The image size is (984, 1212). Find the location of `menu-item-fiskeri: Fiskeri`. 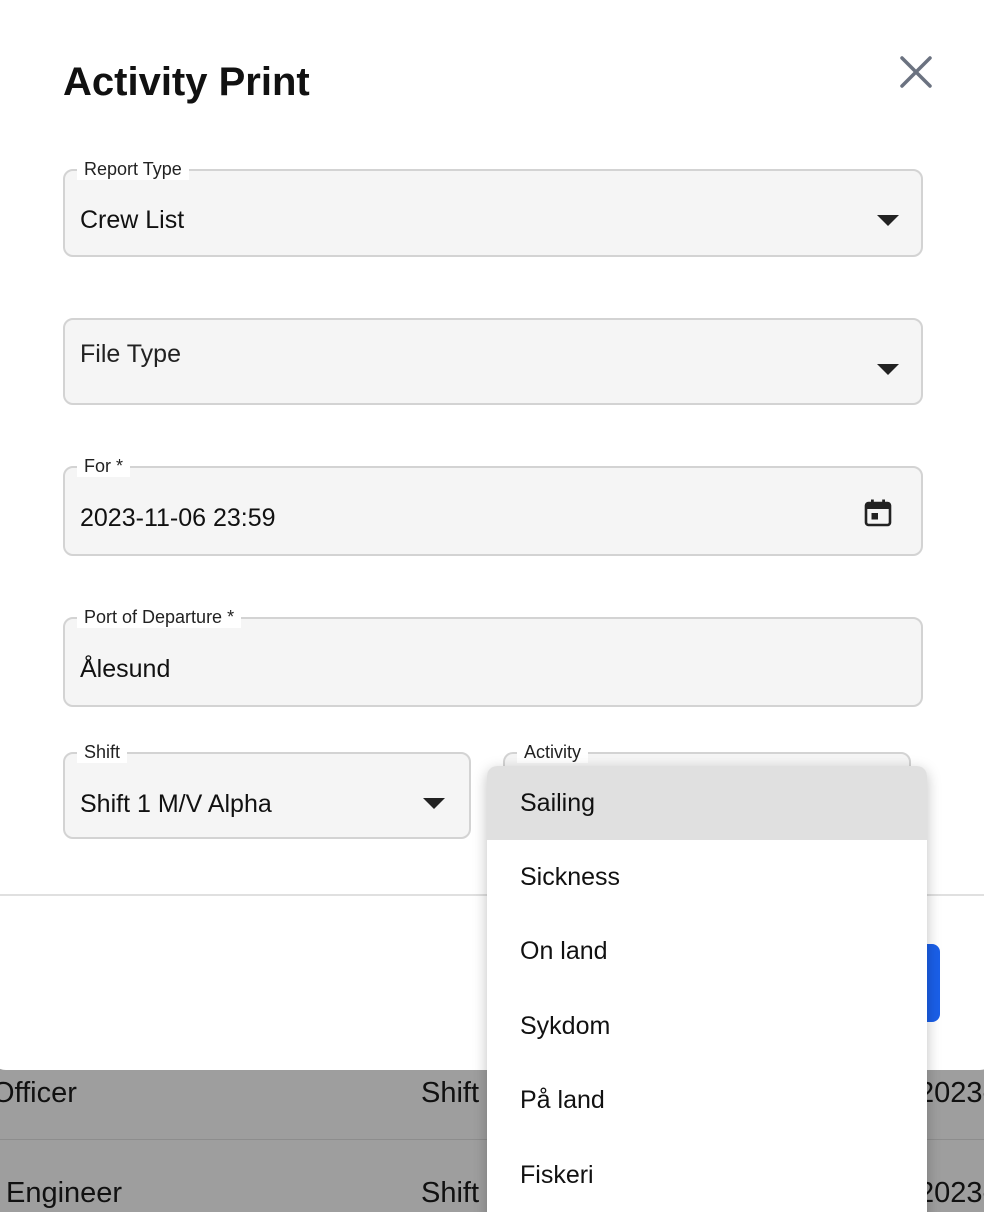

menu-item-fiskeri: Fiskeri is located at coordinates (707, 1175).